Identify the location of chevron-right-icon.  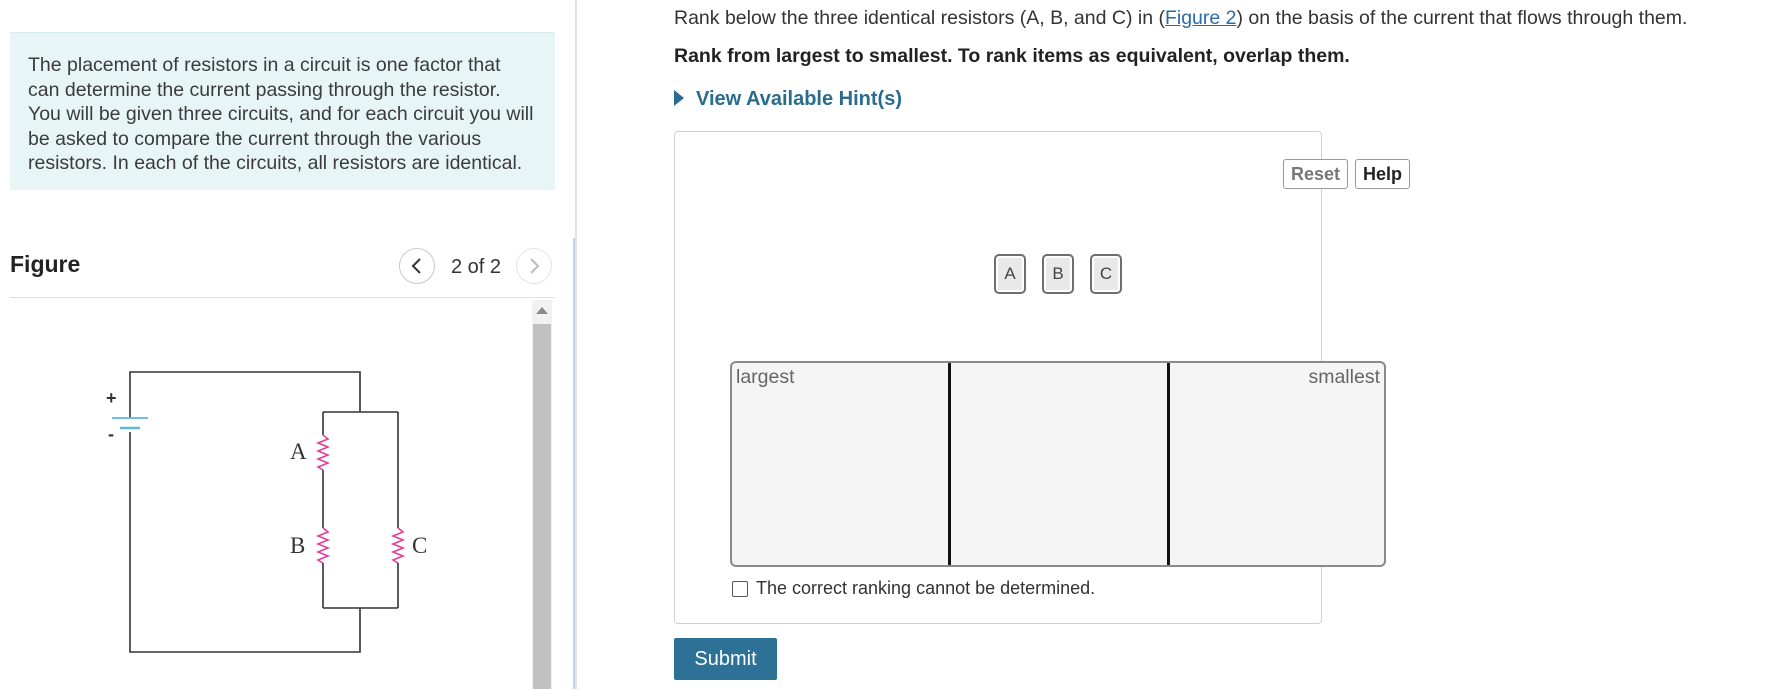
(535, 266).